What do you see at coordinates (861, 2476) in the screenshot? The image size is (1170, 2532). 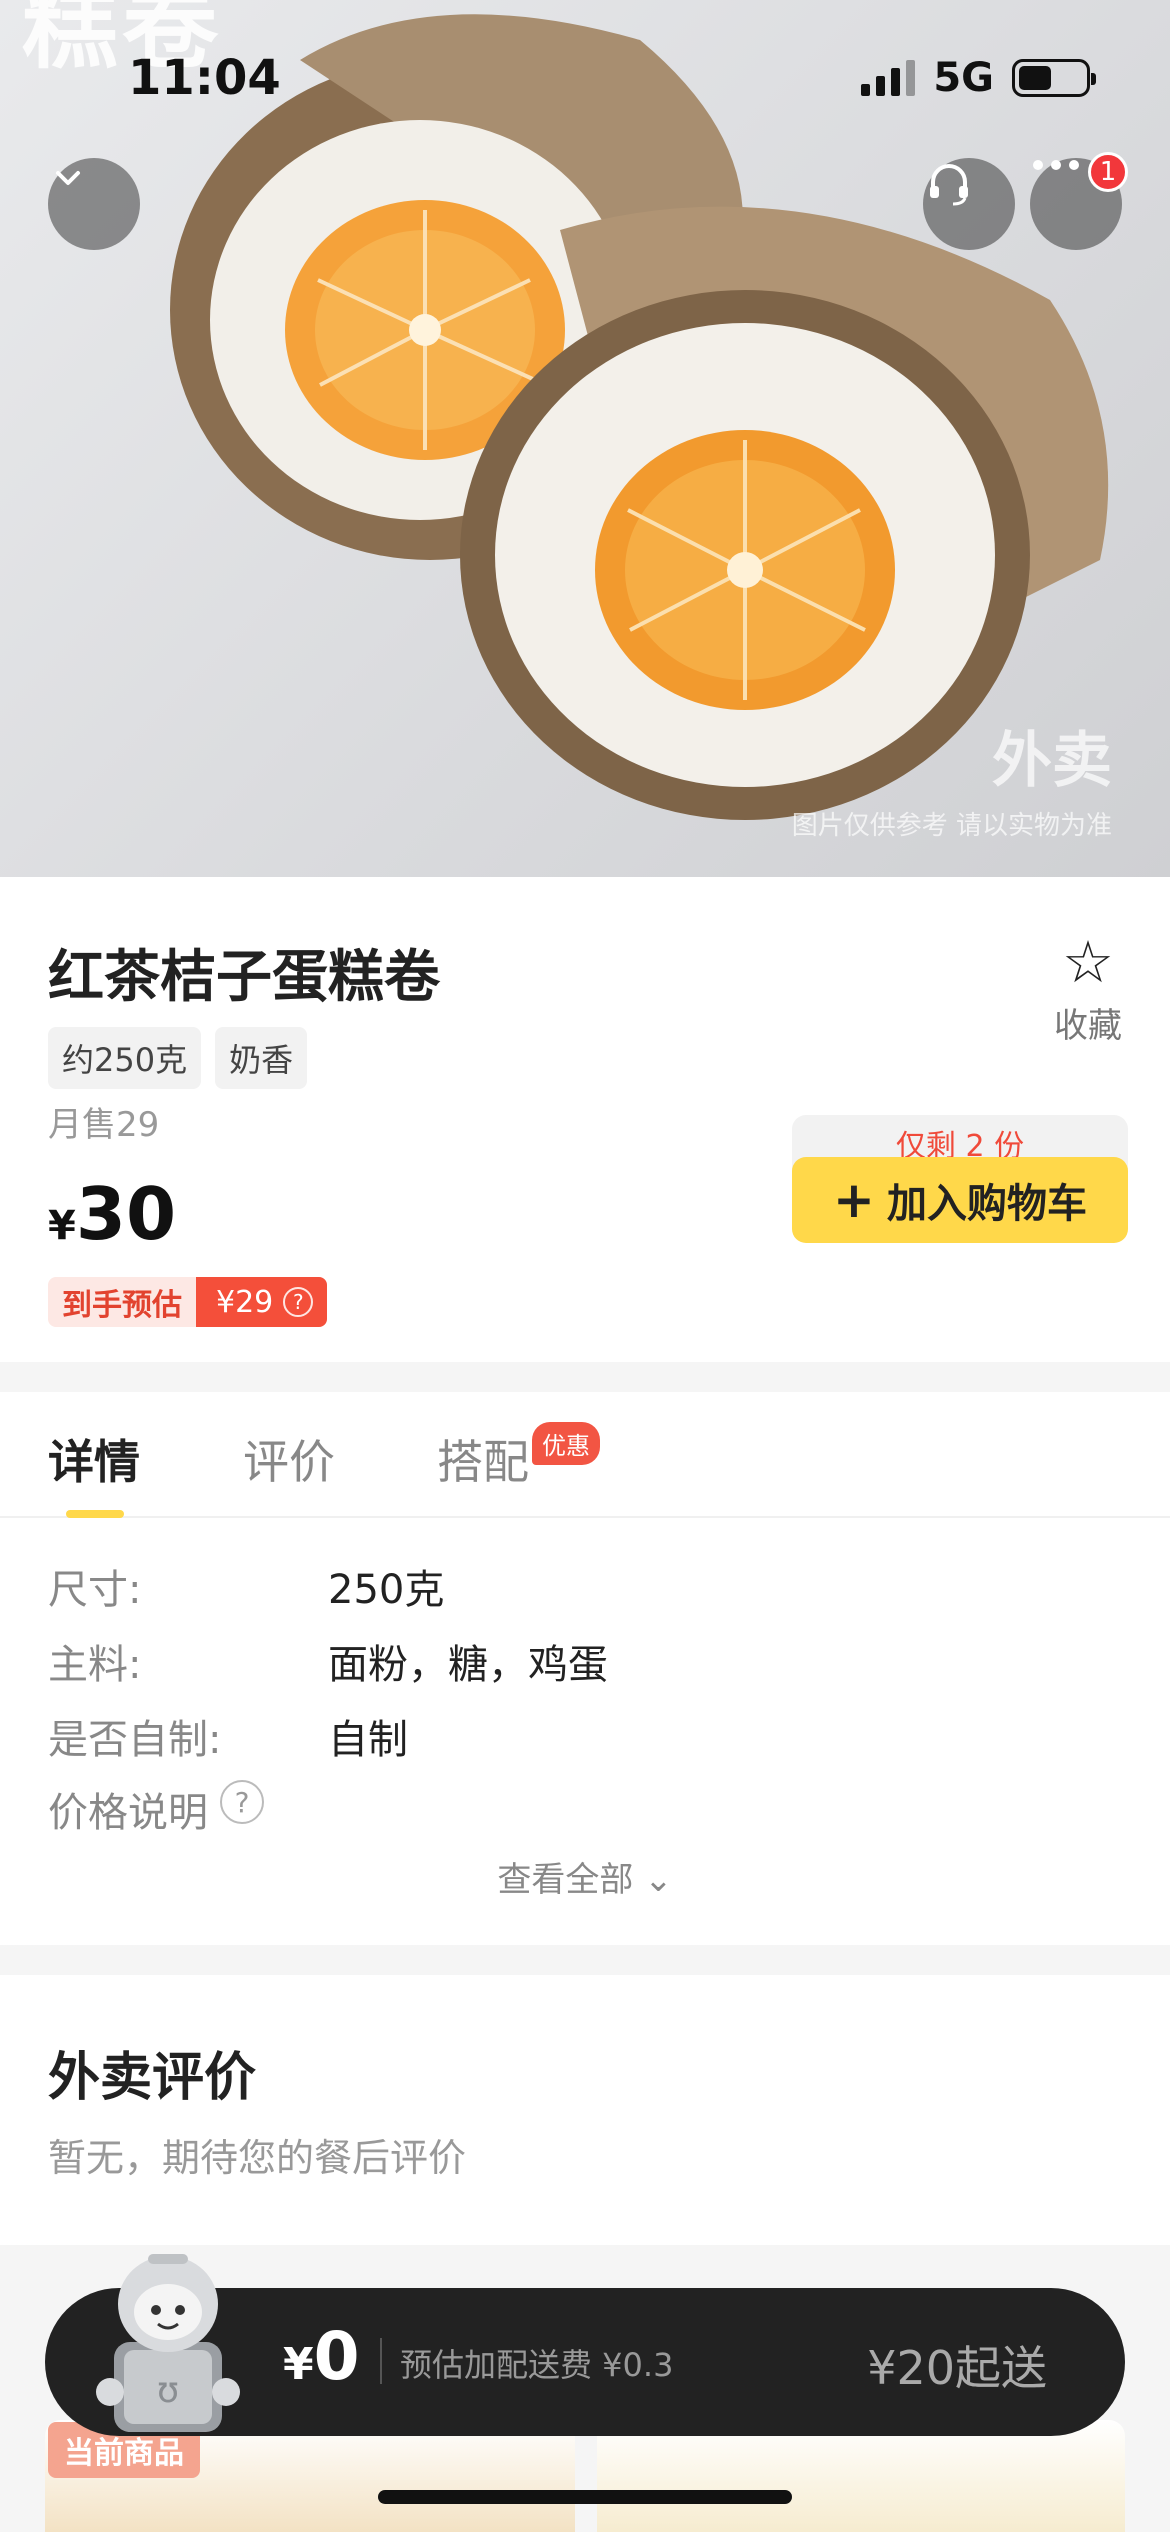 I see `recommendation-card` at bounding box center [861, 2476].